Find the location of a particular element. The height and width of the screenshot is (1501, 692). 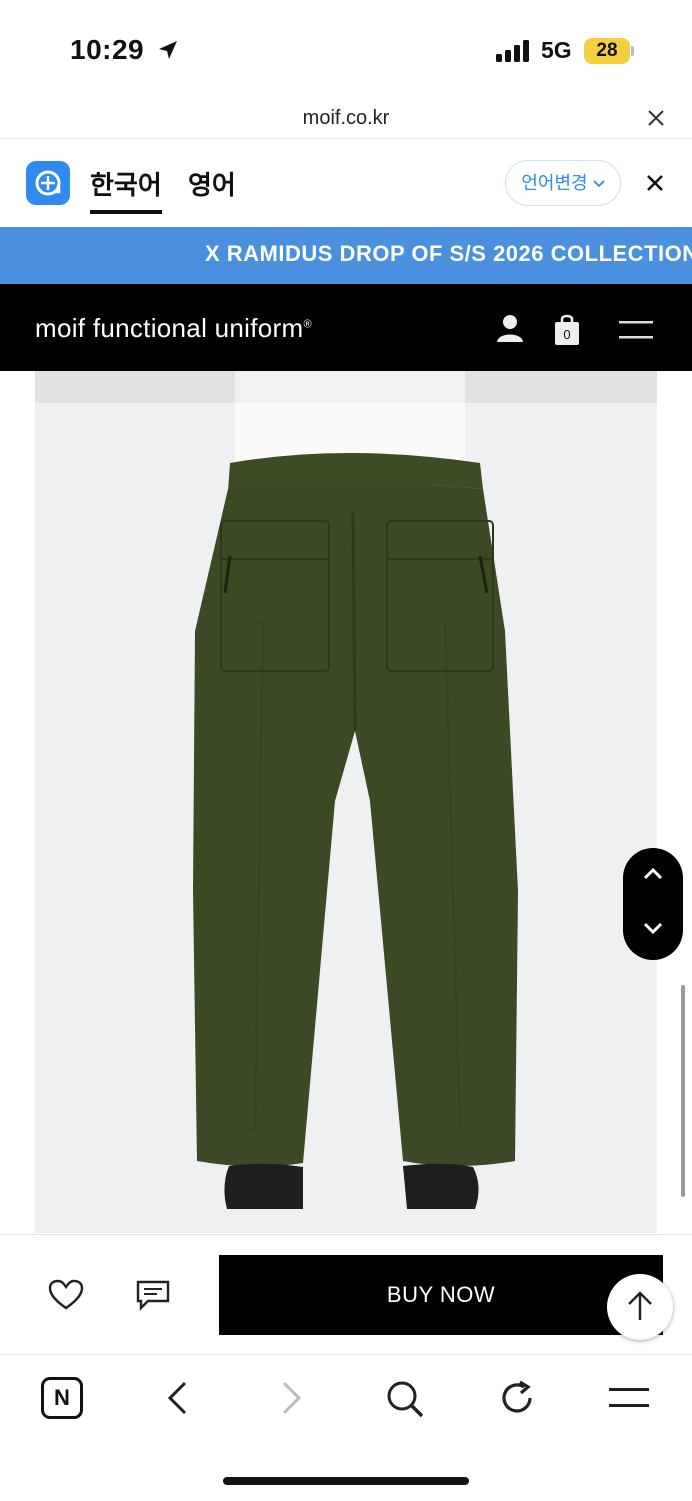

network-type: 5G is located at coordinates (556, 50).